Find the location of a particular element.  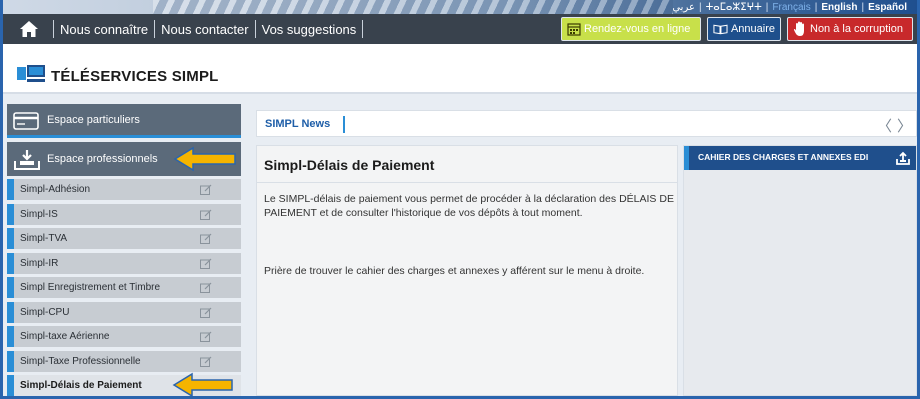

menu-item-cpu: Simpl-CPU is located at coordinates (124, 312).